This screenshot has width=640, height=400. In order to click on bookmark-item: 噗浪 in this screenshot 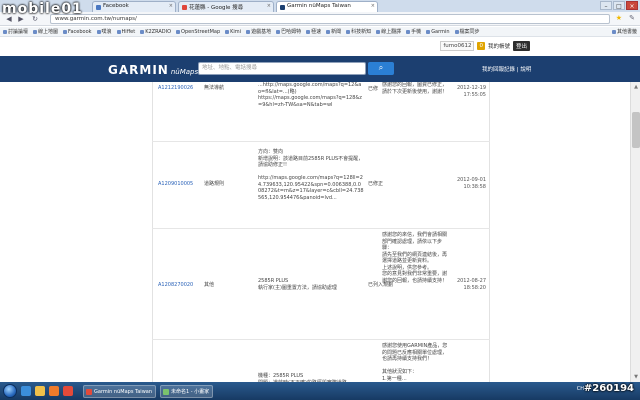, I will do `click(104, 31)`.